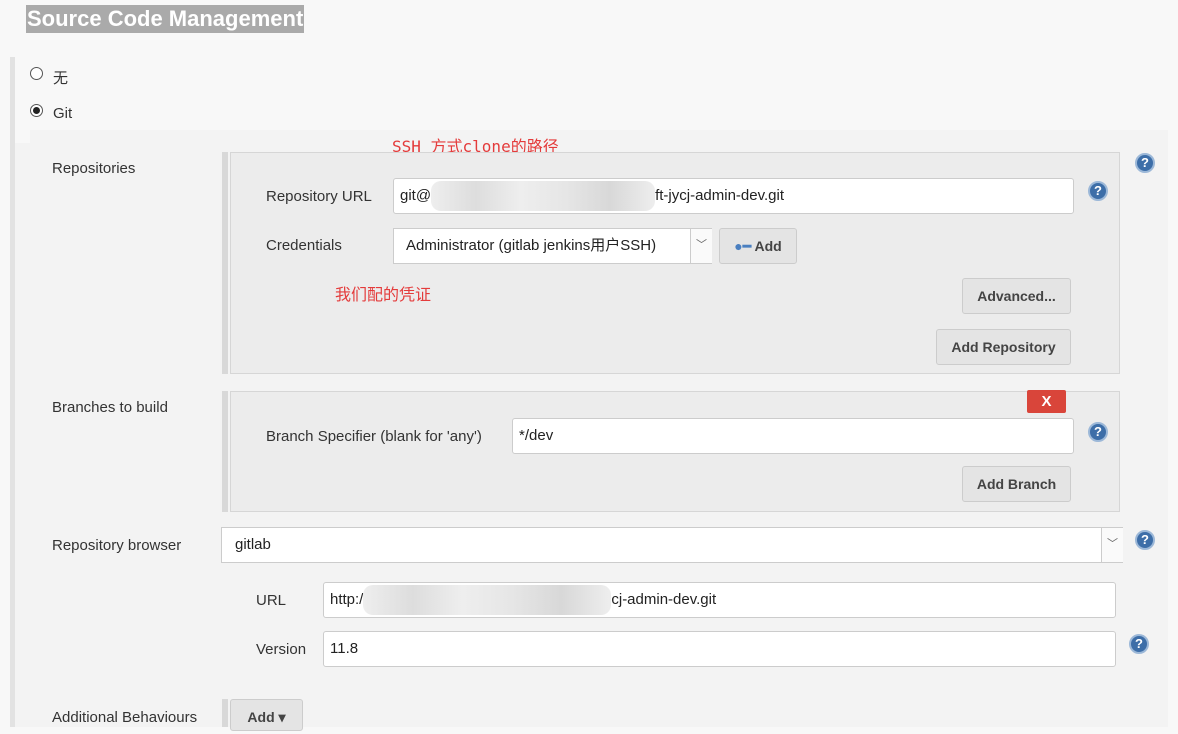  Describe the element at coordinates (416, 195) in the screenshot. I see `url-prefix: git@` at that location.